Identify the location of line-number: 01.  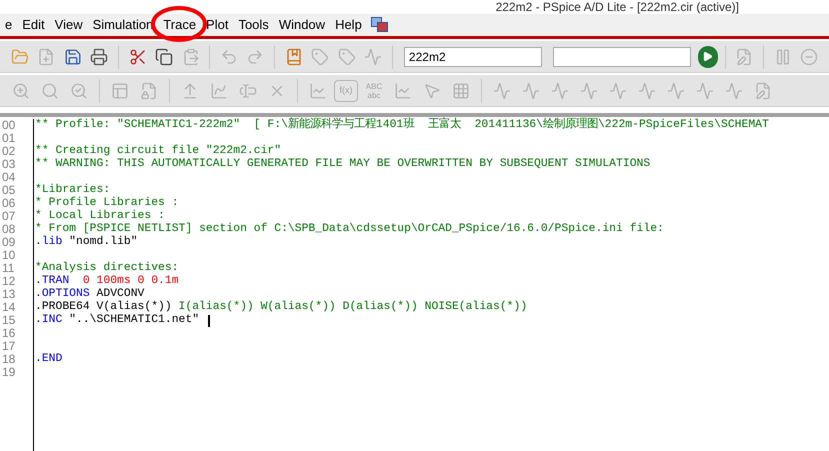
(8, 138).